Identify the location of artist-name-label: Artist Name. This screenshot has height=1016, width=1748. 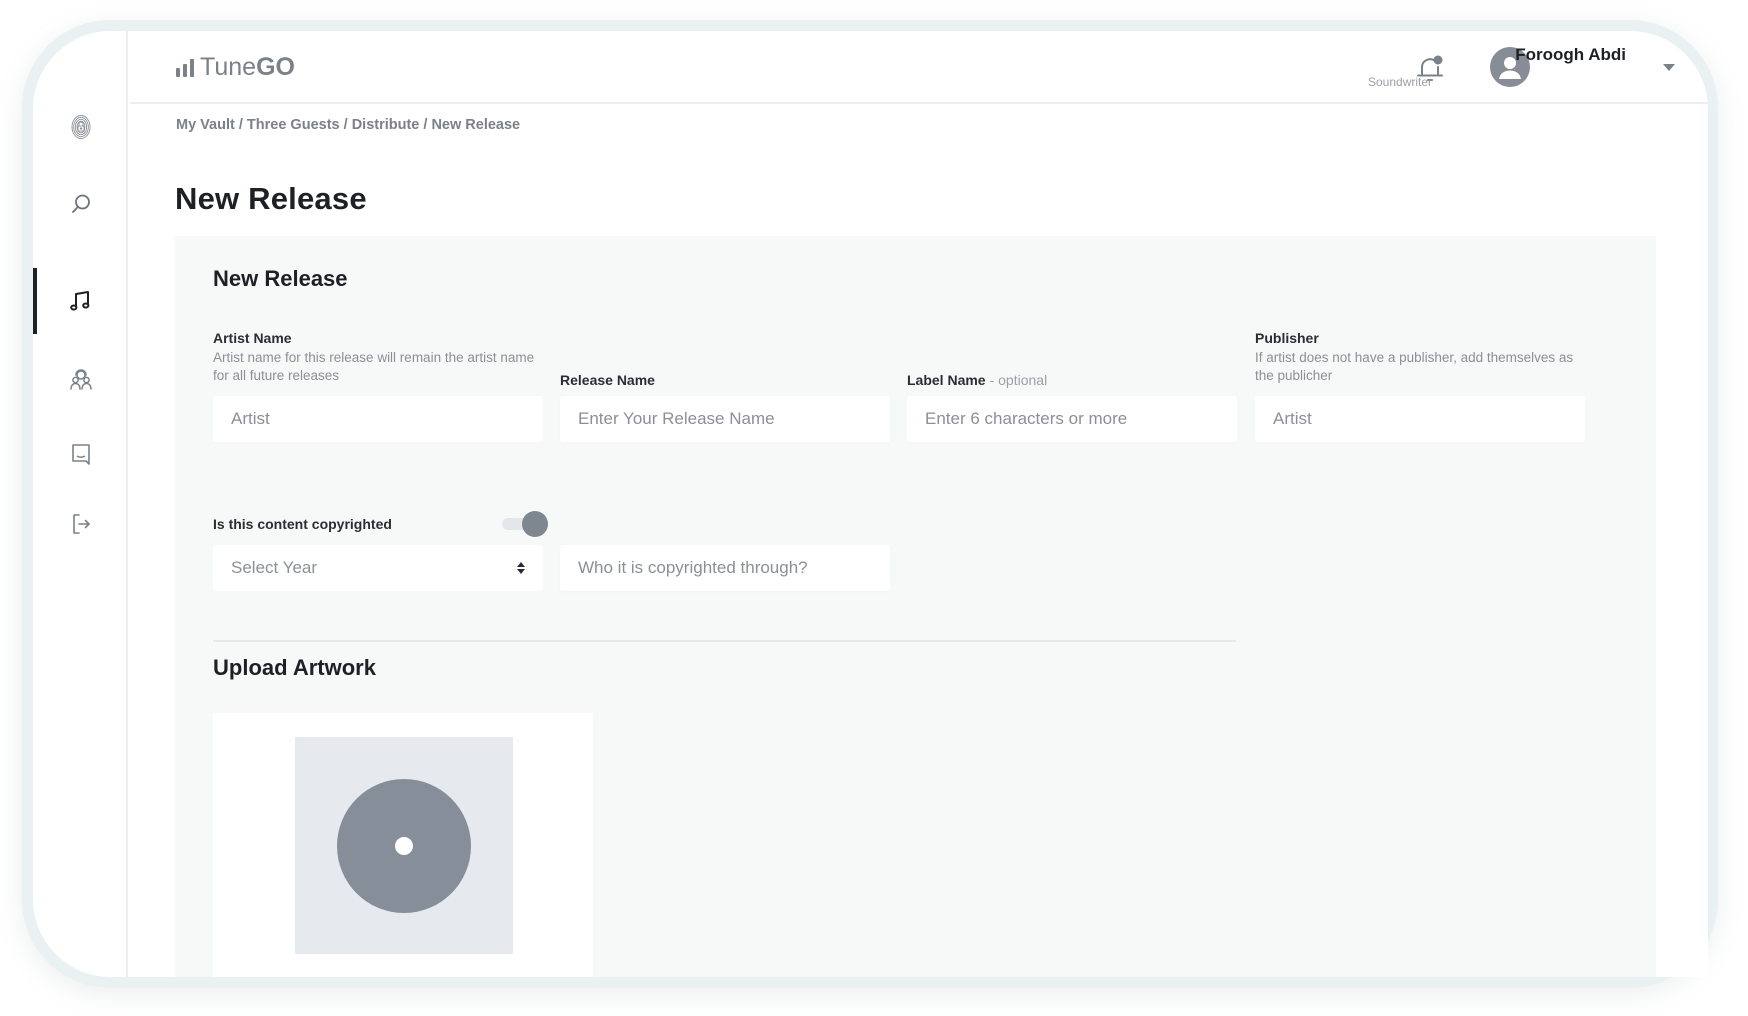
(252, 338).